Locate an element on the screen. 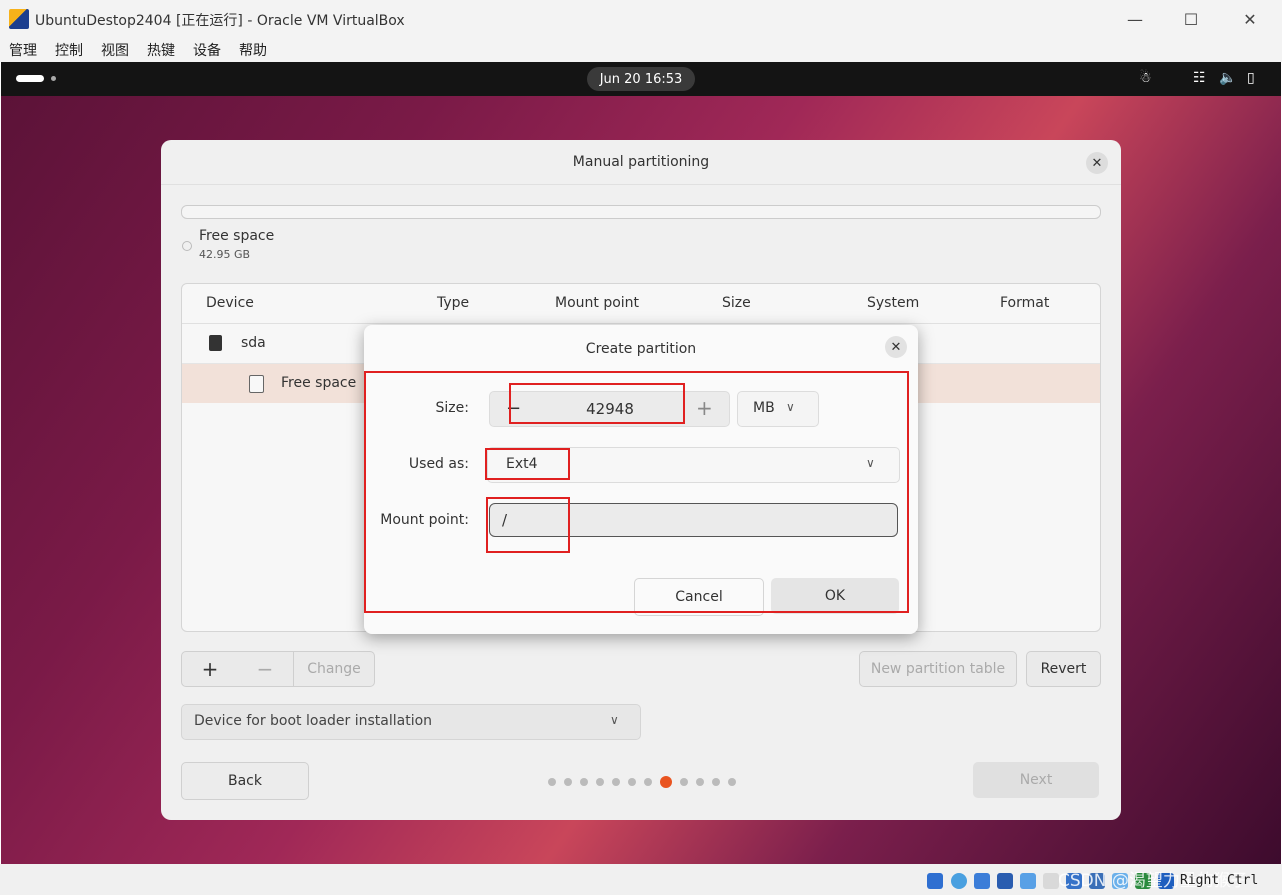 The image size is (1282, 895). optical-drive-icon is located at coordinates (959, 881).